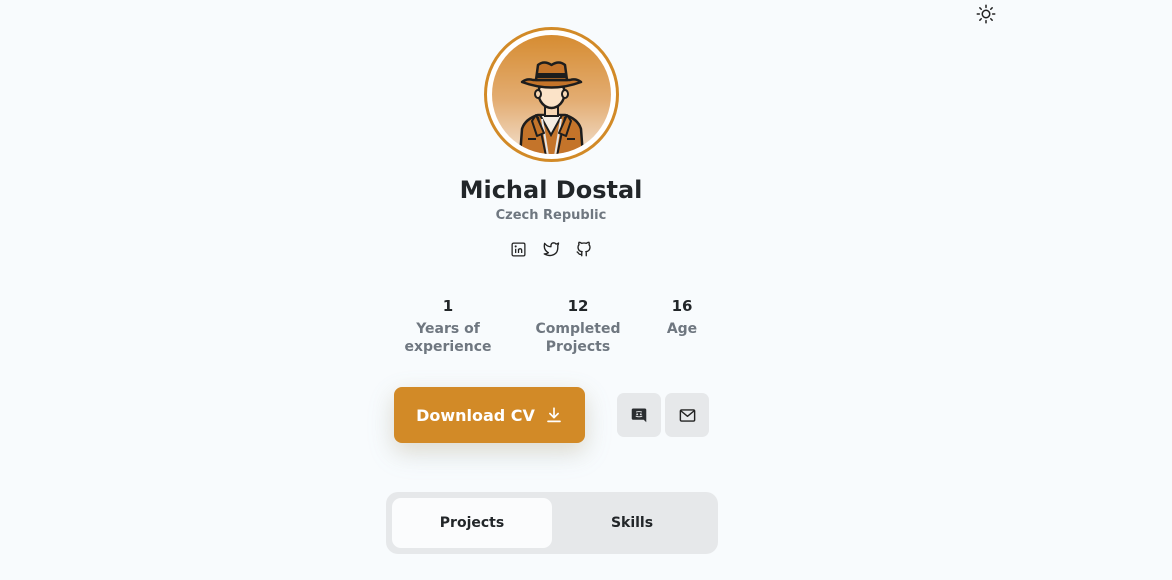 The image size is (1172, 580). What do you see at coordinates (578, 306) in the screenshot?
I see `stat-value: 12` at bounding box center [578, 306].